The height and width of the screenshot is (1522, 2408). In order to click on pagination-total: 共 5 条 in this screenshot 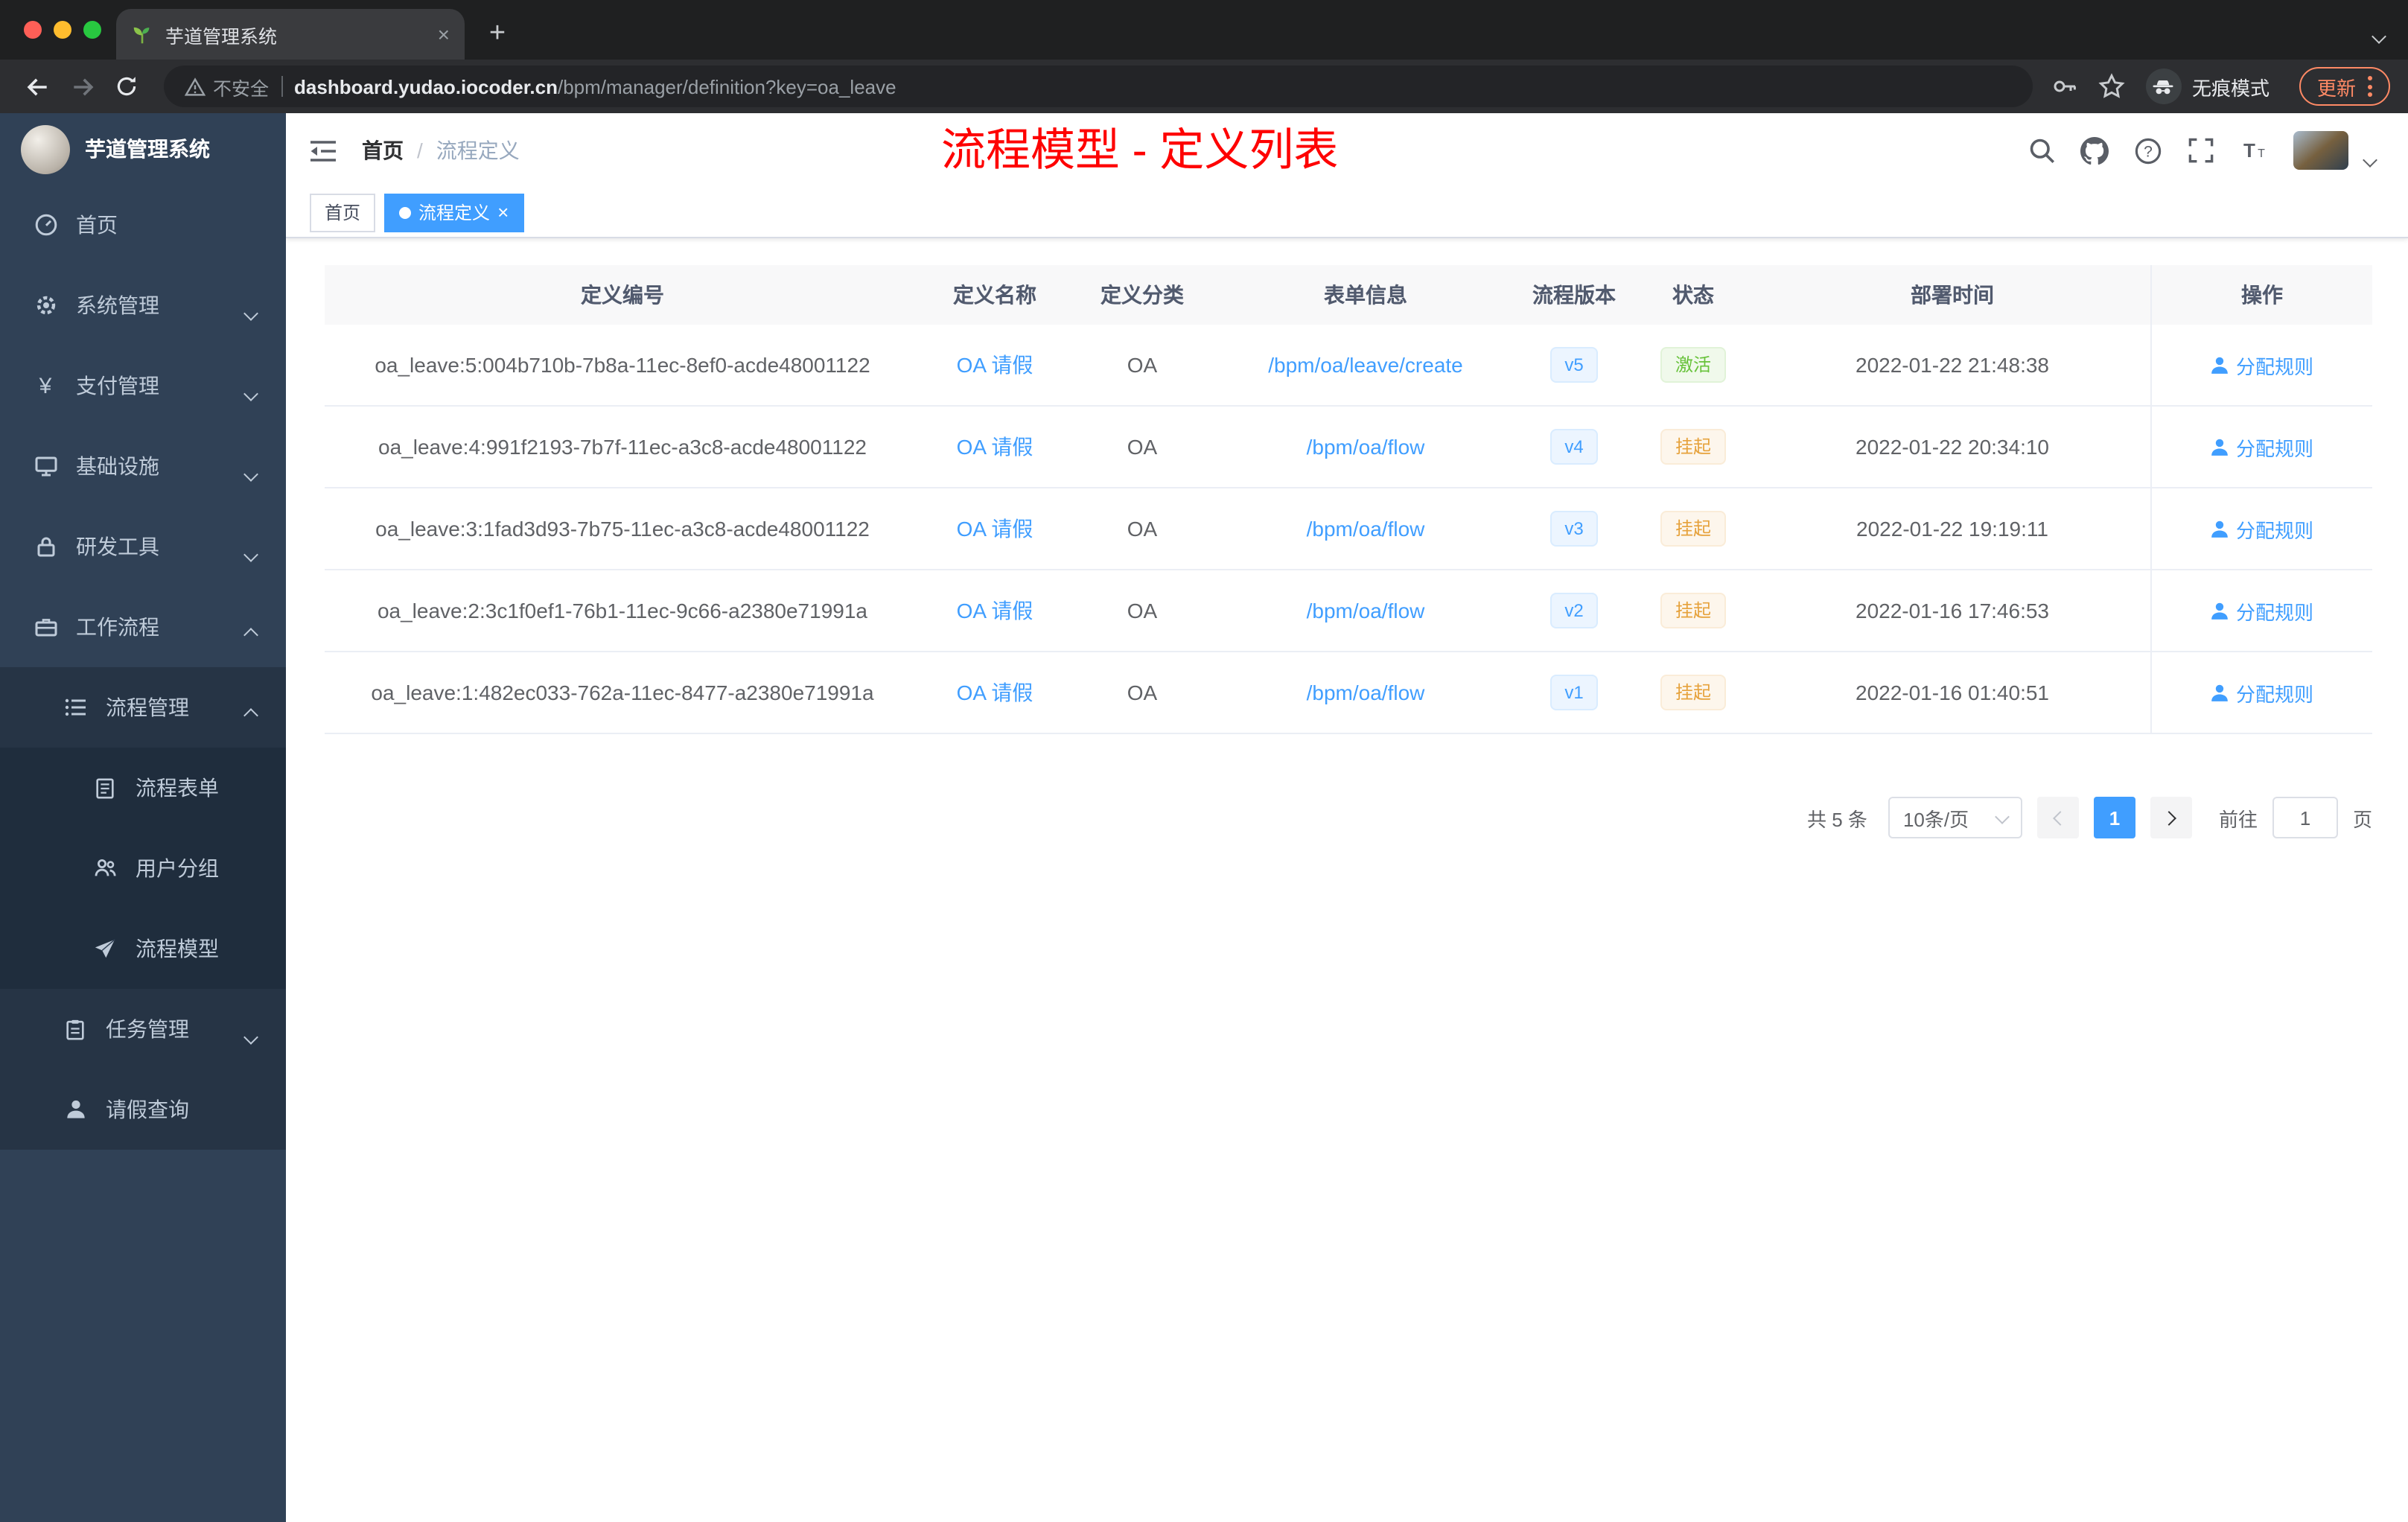, I will do `click(1837, 819)`.